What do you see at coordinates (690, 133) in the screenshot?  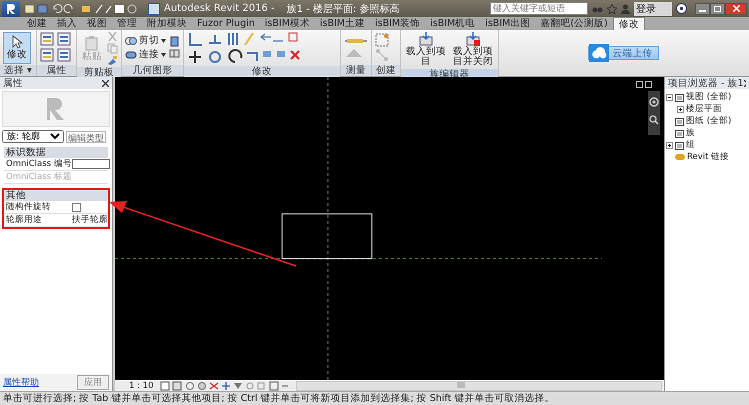 I see `tree-item: 族` at bounding box center [690, 133].